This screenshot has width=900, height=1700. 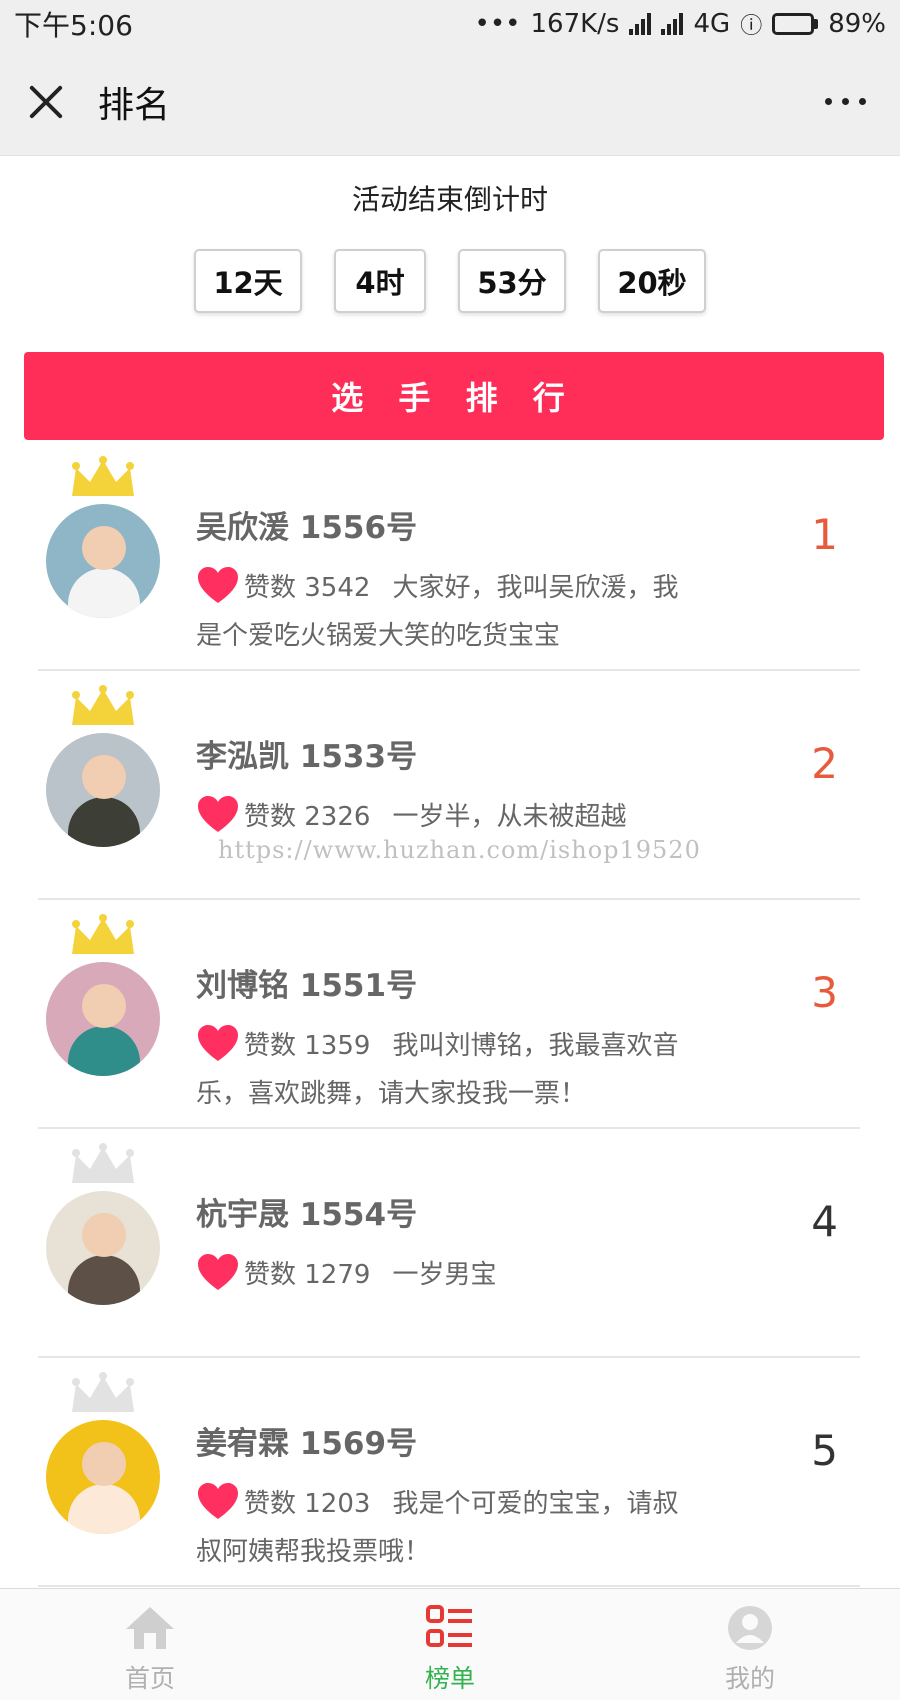 What do you see at coordinates (450, 24) in the screenshot?
I see `status-bar: 下午5:06 ••• 167K/s 4G ⓘ 89%` at bounding box center [450, 24].